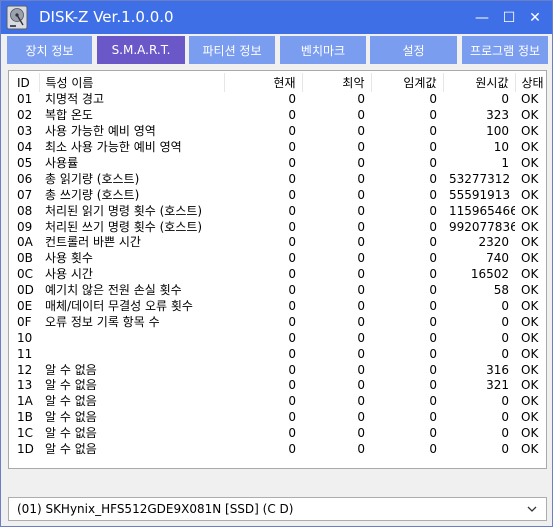 Image resolution: width=553 pixels, height=527 pixels. What do you see at coordinates (263, 82) in the screenshot?
I see `header-current: 현재` at bounding box center [263, 82].